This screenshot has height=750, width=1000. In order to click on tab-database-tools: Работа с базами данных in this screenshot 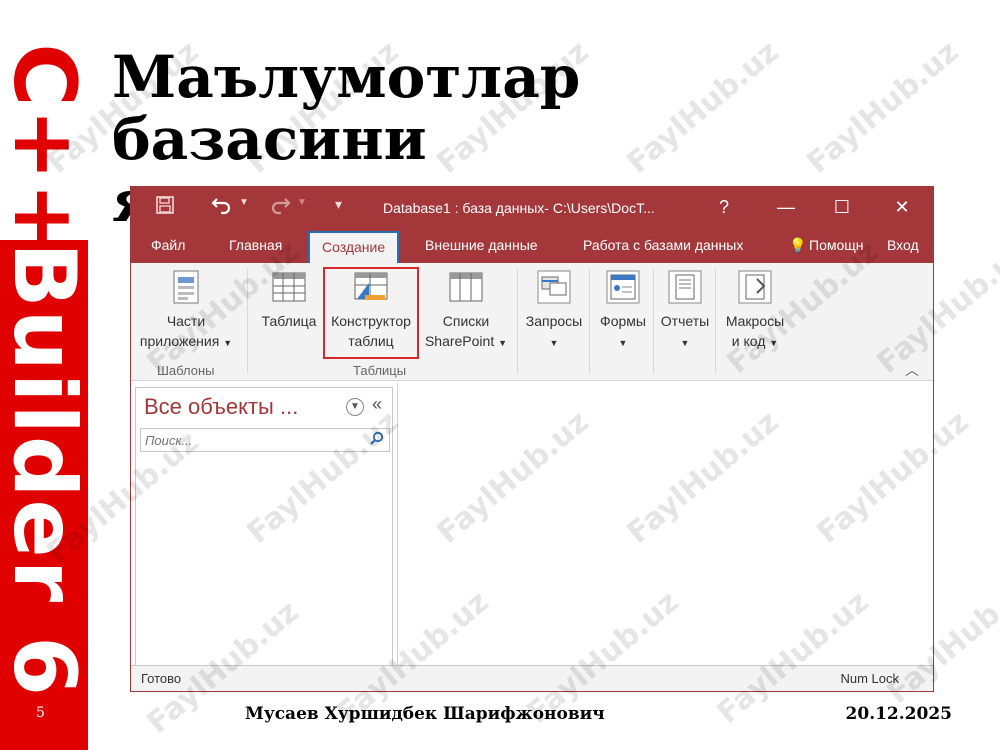, I will do `click(663, 245)`.